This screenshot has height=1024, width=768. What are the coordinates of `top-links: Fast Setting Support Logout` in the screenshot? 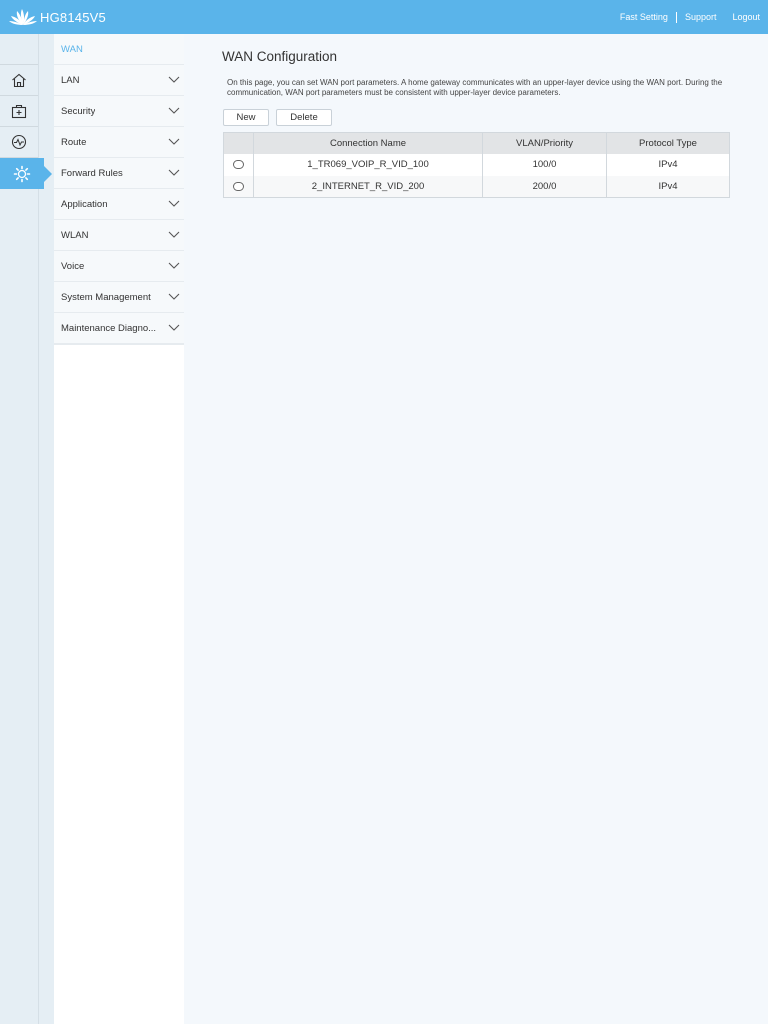 It's located at (690, 17).